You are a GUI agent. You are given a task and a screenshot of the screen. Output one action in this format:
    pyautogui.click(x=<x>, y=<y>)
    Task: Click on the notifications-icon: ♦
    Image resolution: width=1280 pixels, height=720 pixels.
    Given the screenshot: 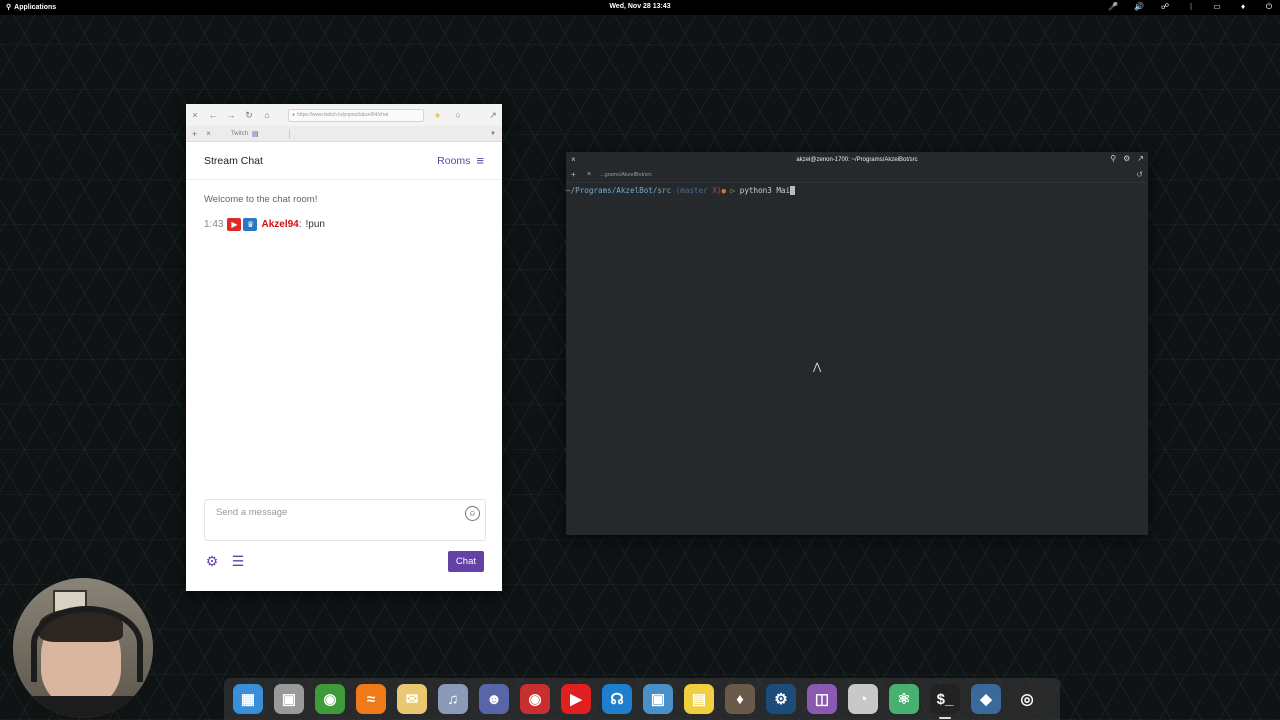 What is the action you would take?
    pyautogui.click(x=1243, y=7)
    